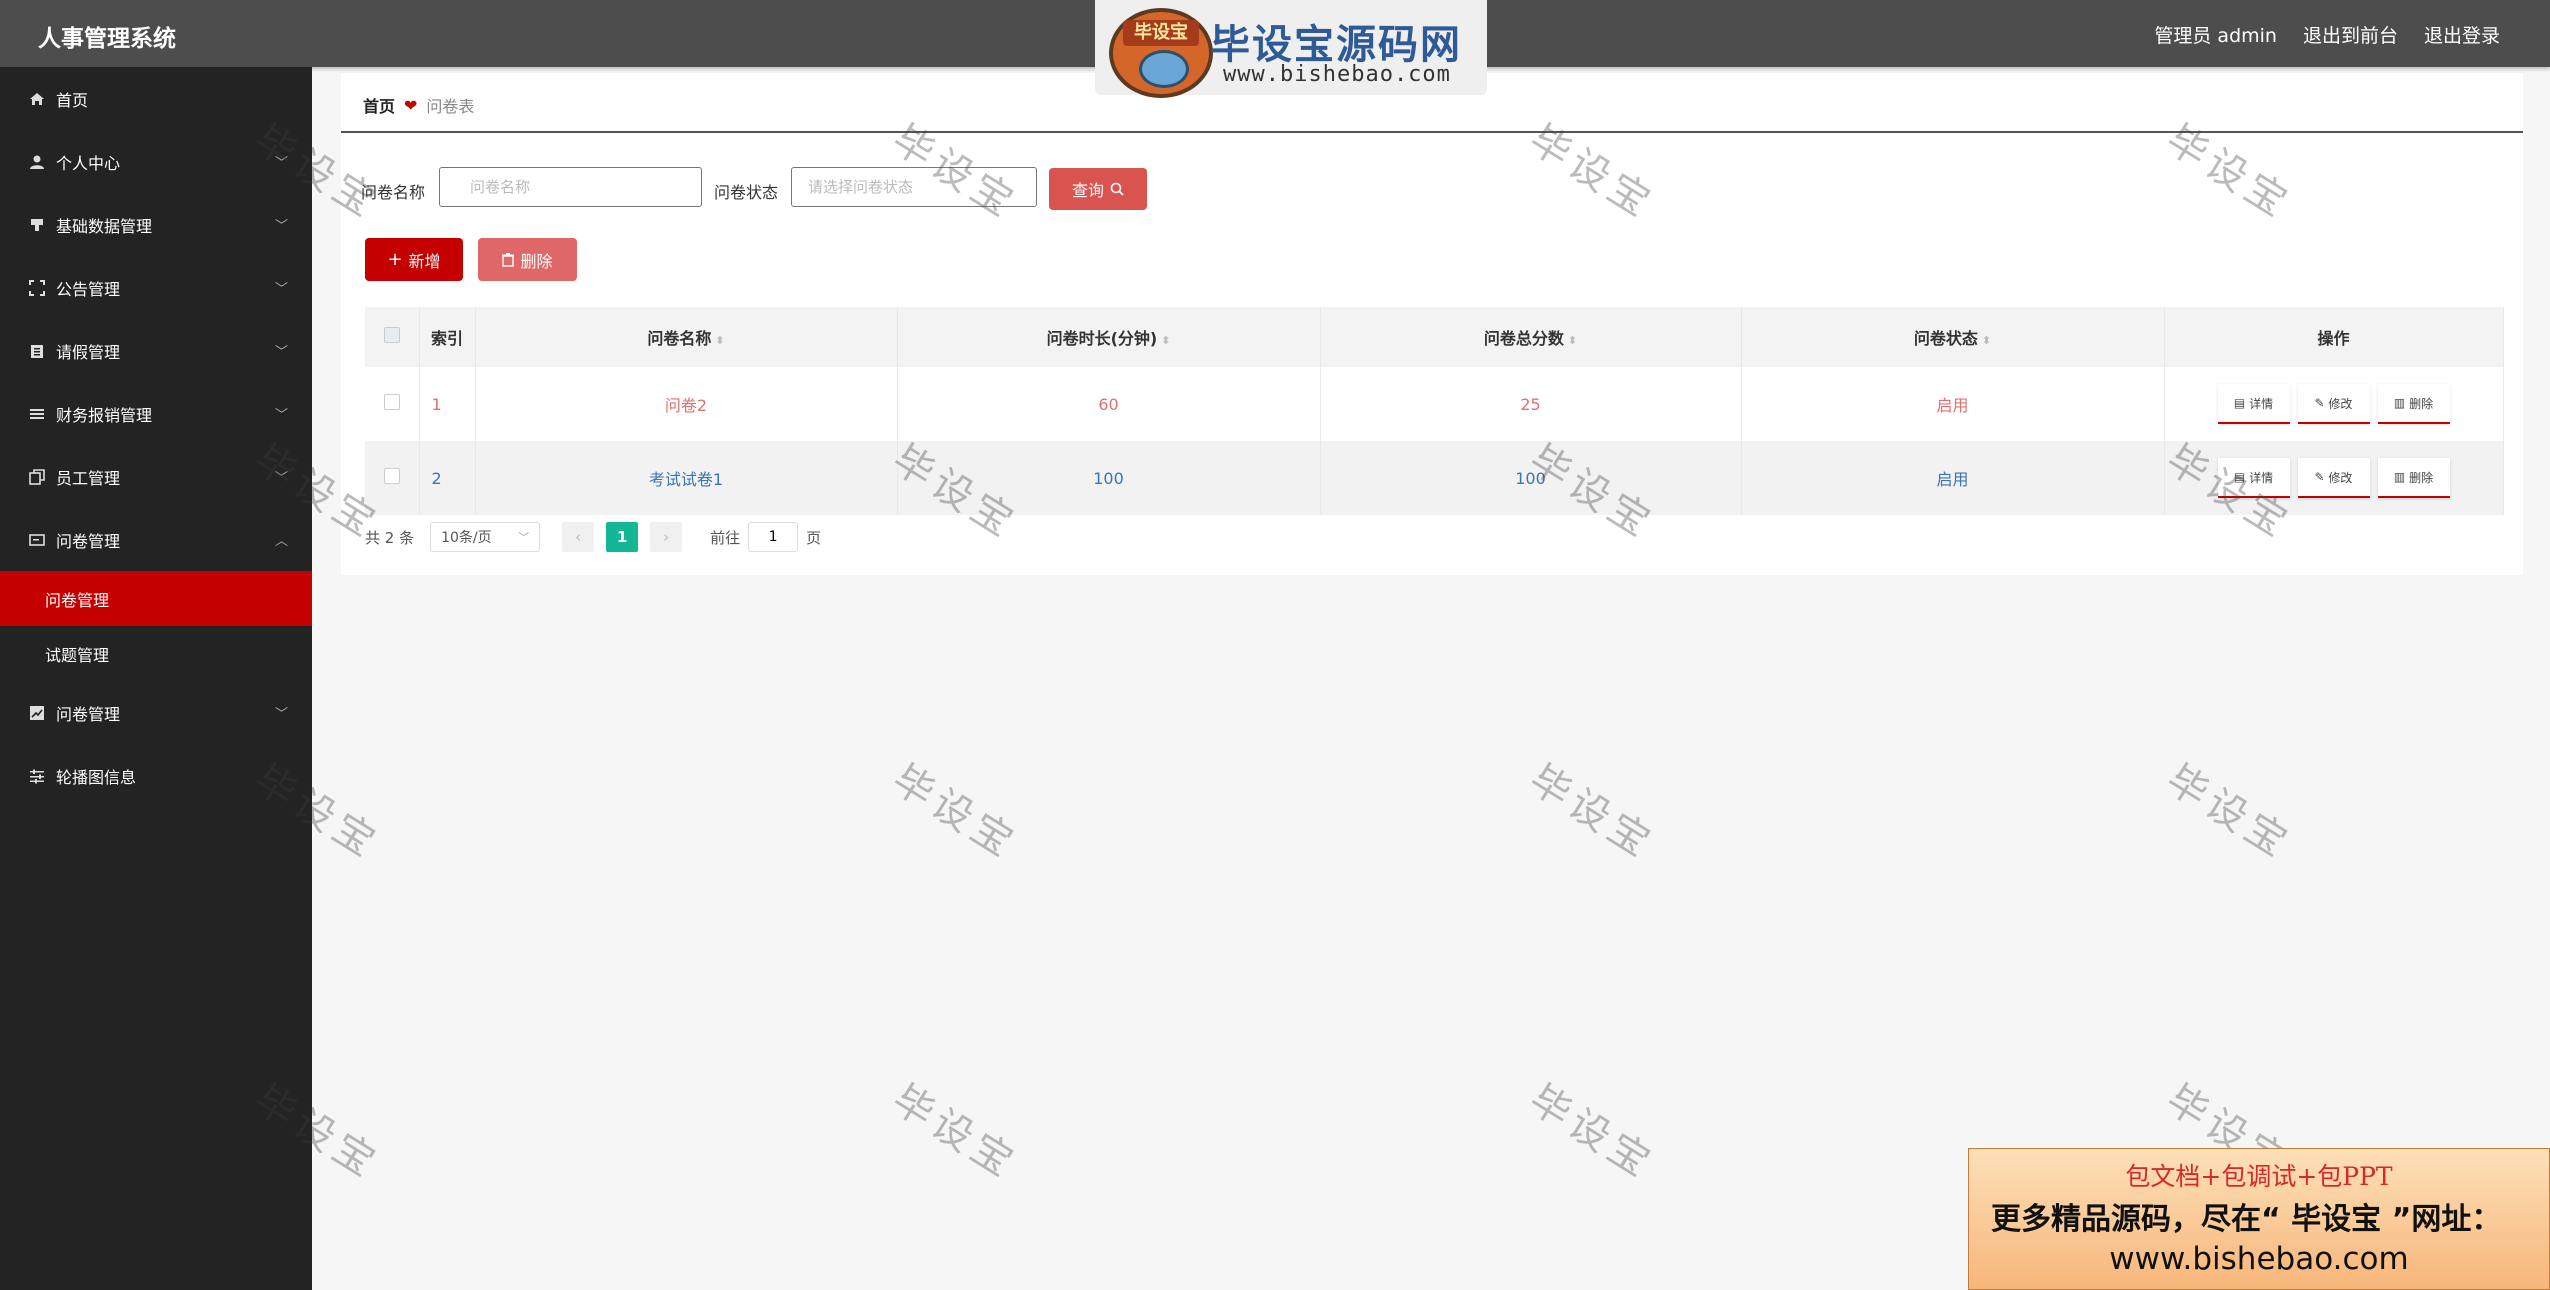 The image size is (2550, 1290). What do you see at coordinates (156, 224) in the screenshot?
I see `sidebar-item-basic-data: 基础数据管理 ﹀` at bounding box center [156, 224].